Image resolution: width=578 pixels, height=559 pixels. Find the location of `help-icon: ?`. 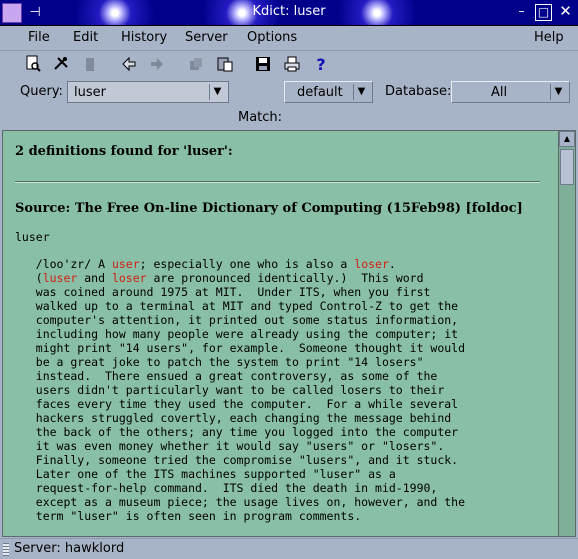

help-icon: ? is located at coordinates (321, 65).